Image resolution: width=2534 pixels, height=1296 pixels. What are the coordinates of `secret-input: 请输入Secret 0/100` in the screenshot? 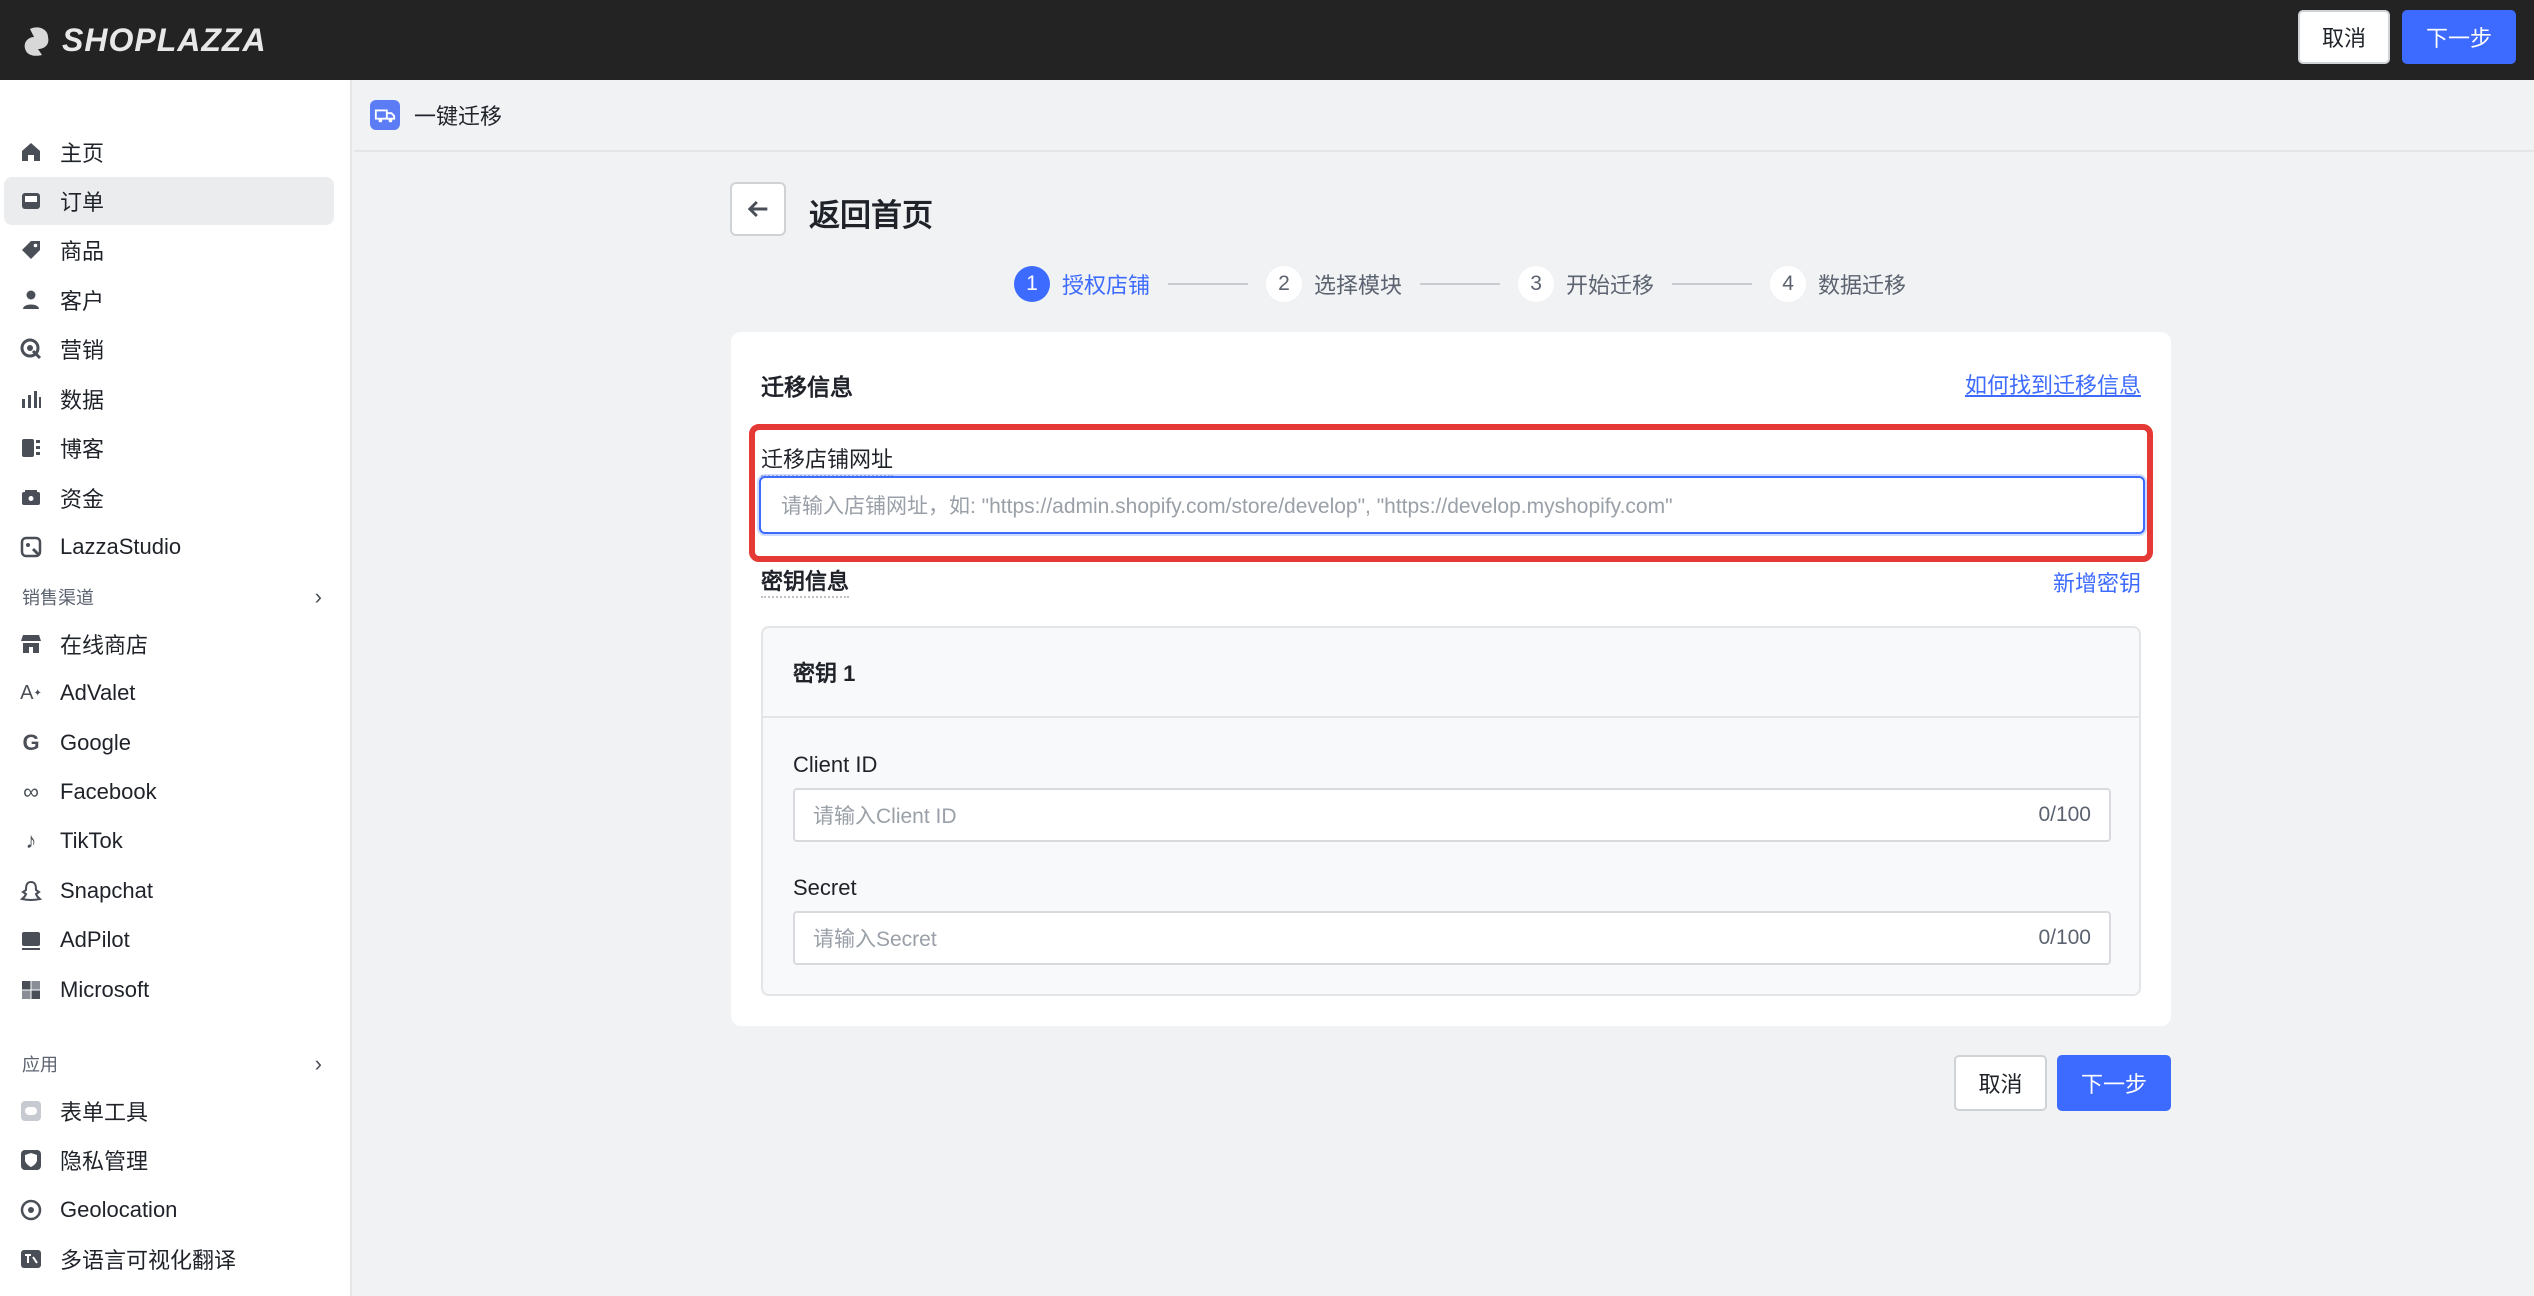 It's located at (1452, 938).